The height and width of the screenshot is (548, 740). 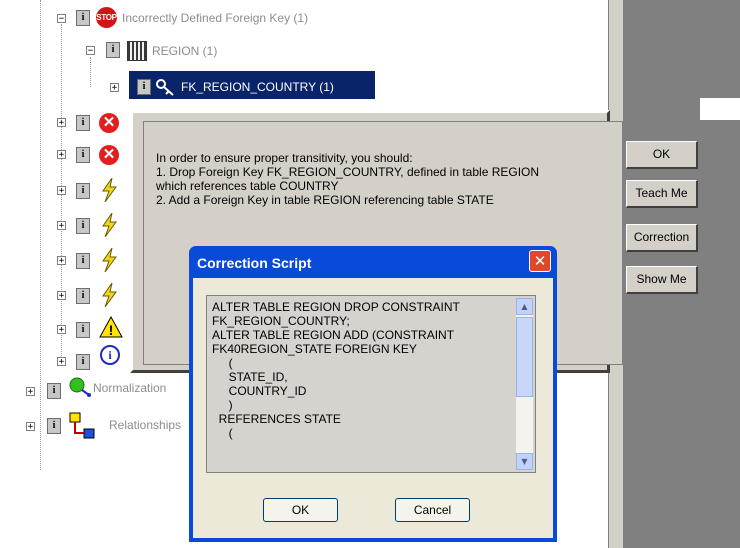 I want to click on relationships-icon, so click(x=82, y=425).